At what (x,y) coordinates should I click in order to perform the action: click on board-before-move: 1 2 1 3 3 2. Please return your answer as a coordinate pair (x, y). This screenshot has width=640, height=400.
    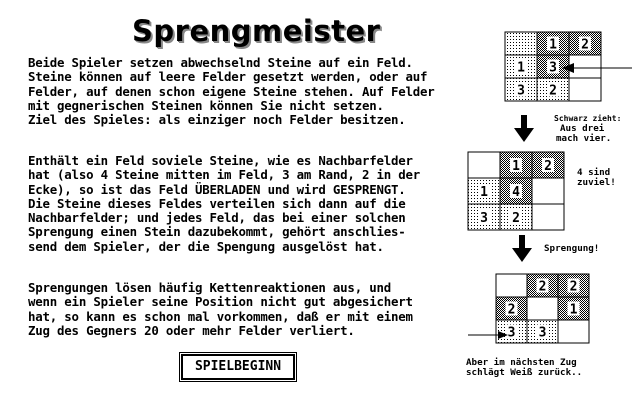
    Looking at the image, I should click on (553, 66).